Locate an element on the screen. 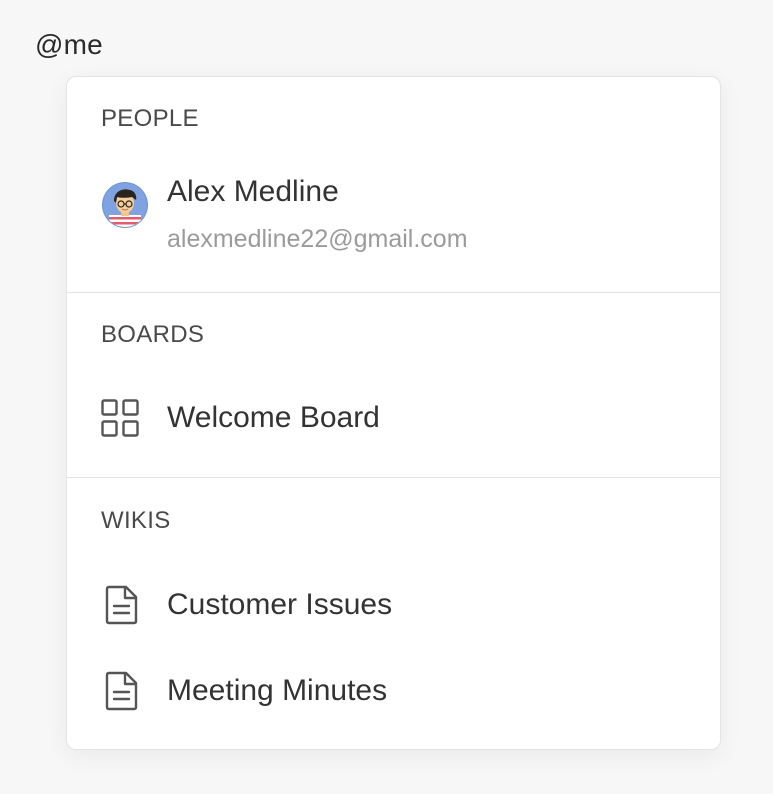 The image size is (773, 794). board-item-welcome-board: Welcome Board is located at coordinates (393, 419).